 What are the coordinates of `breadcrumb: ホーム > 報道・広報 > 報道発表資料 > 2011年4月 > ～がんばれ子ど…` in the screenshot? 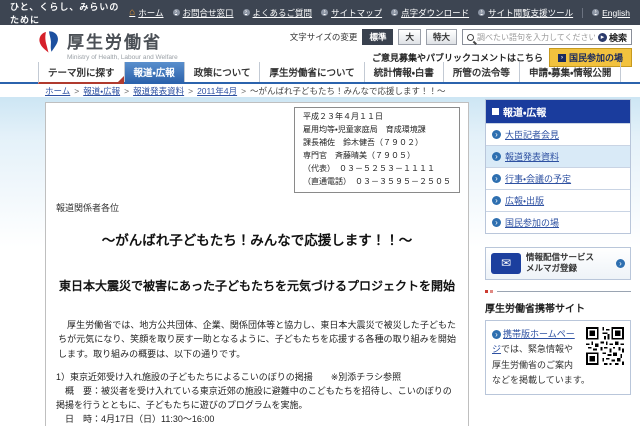 It's located at (320, 90).